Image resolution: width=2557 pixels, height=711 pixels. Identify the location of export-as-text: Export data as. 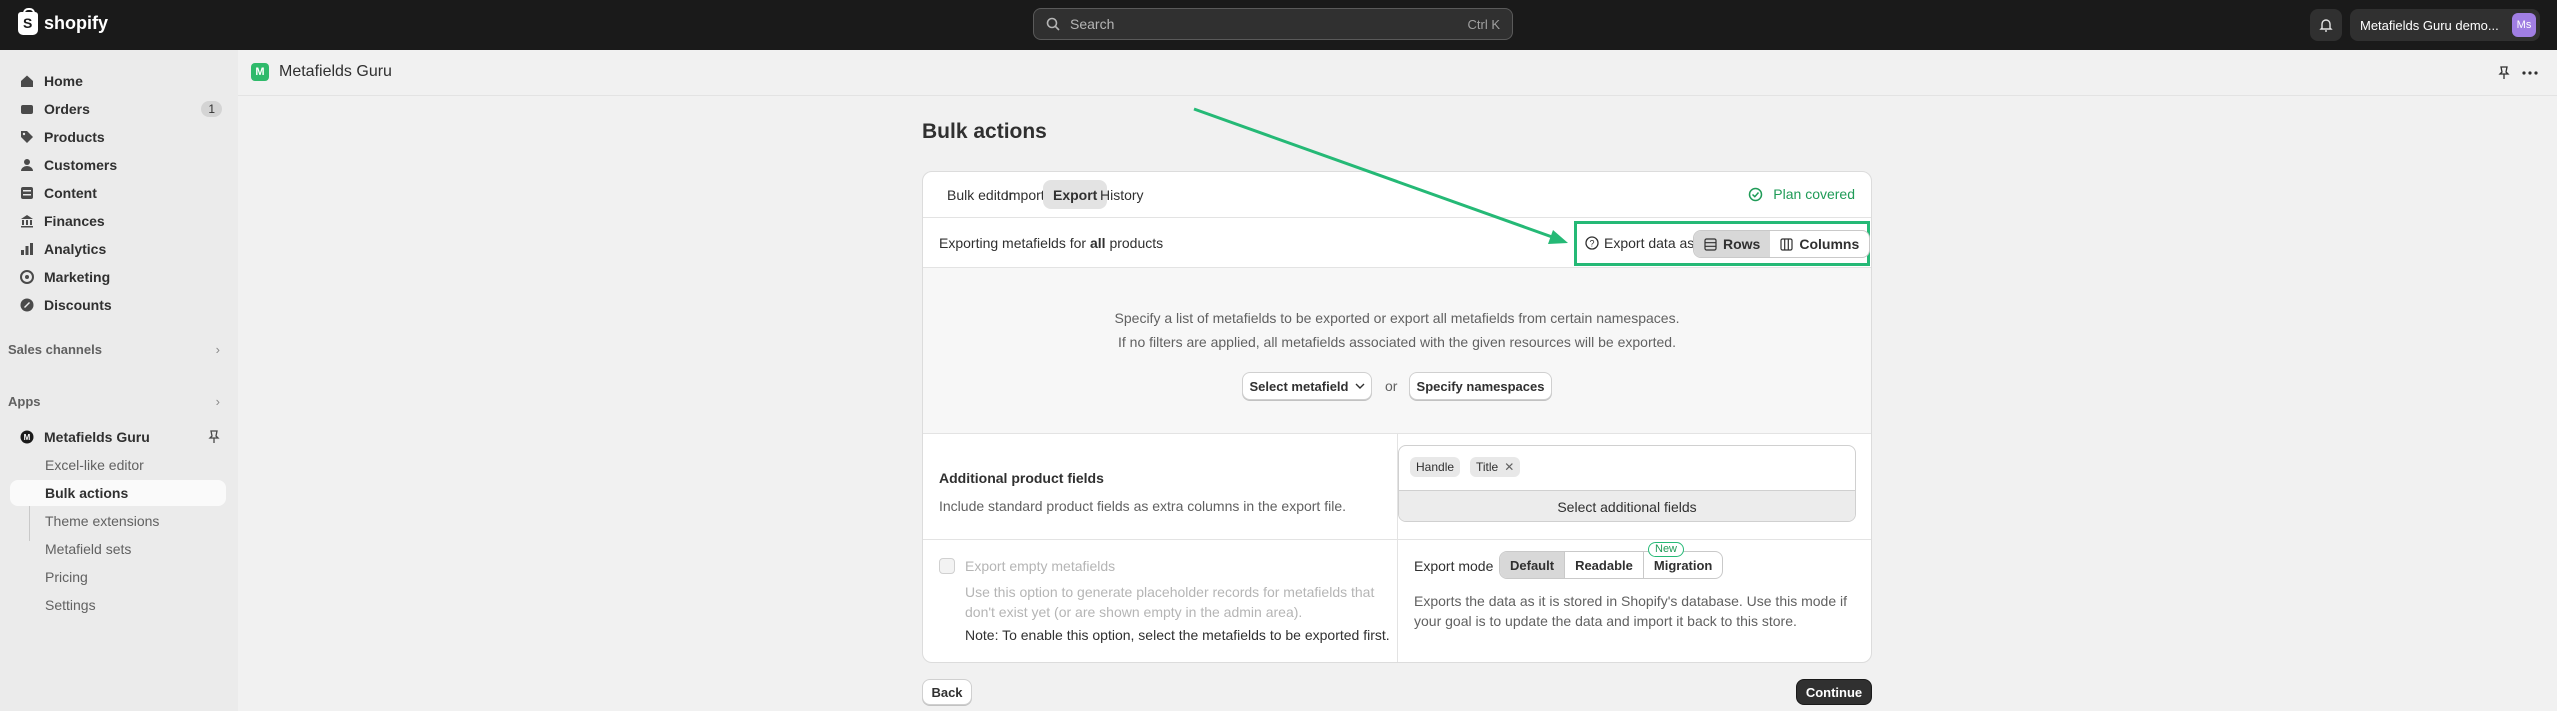
(1649, 243).